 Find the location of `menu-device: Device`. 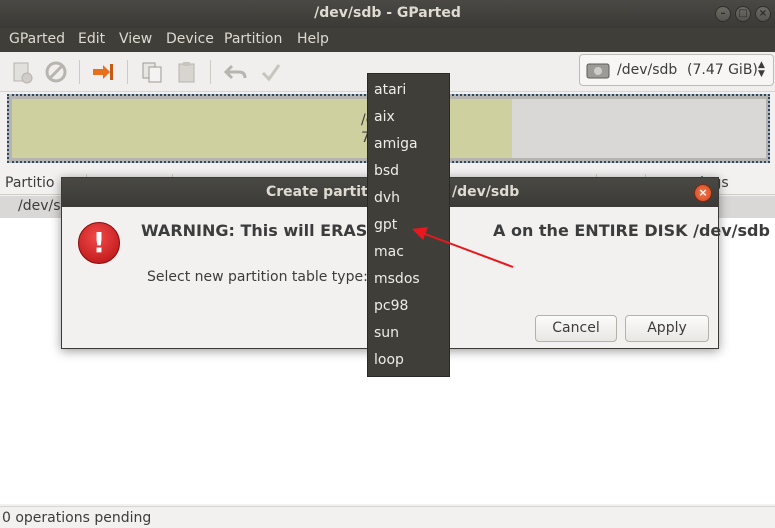

menu-device: Device is located at coordinates (190, 39).